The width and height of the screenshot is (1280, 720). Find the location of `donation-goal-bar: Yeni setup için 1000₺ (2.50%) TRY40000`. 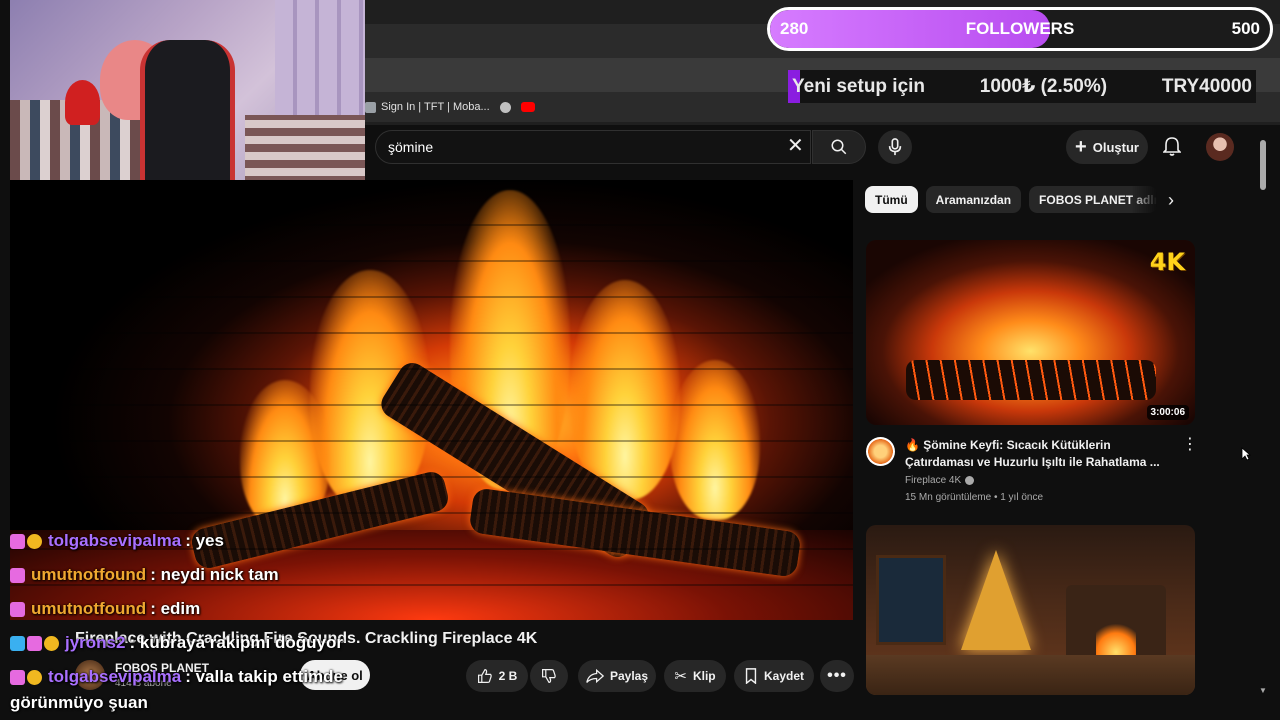

donation-goal-bar: Yeni setup için 1000₺ (2.50%) TRY40000 is located at coordinates (1022, 86).